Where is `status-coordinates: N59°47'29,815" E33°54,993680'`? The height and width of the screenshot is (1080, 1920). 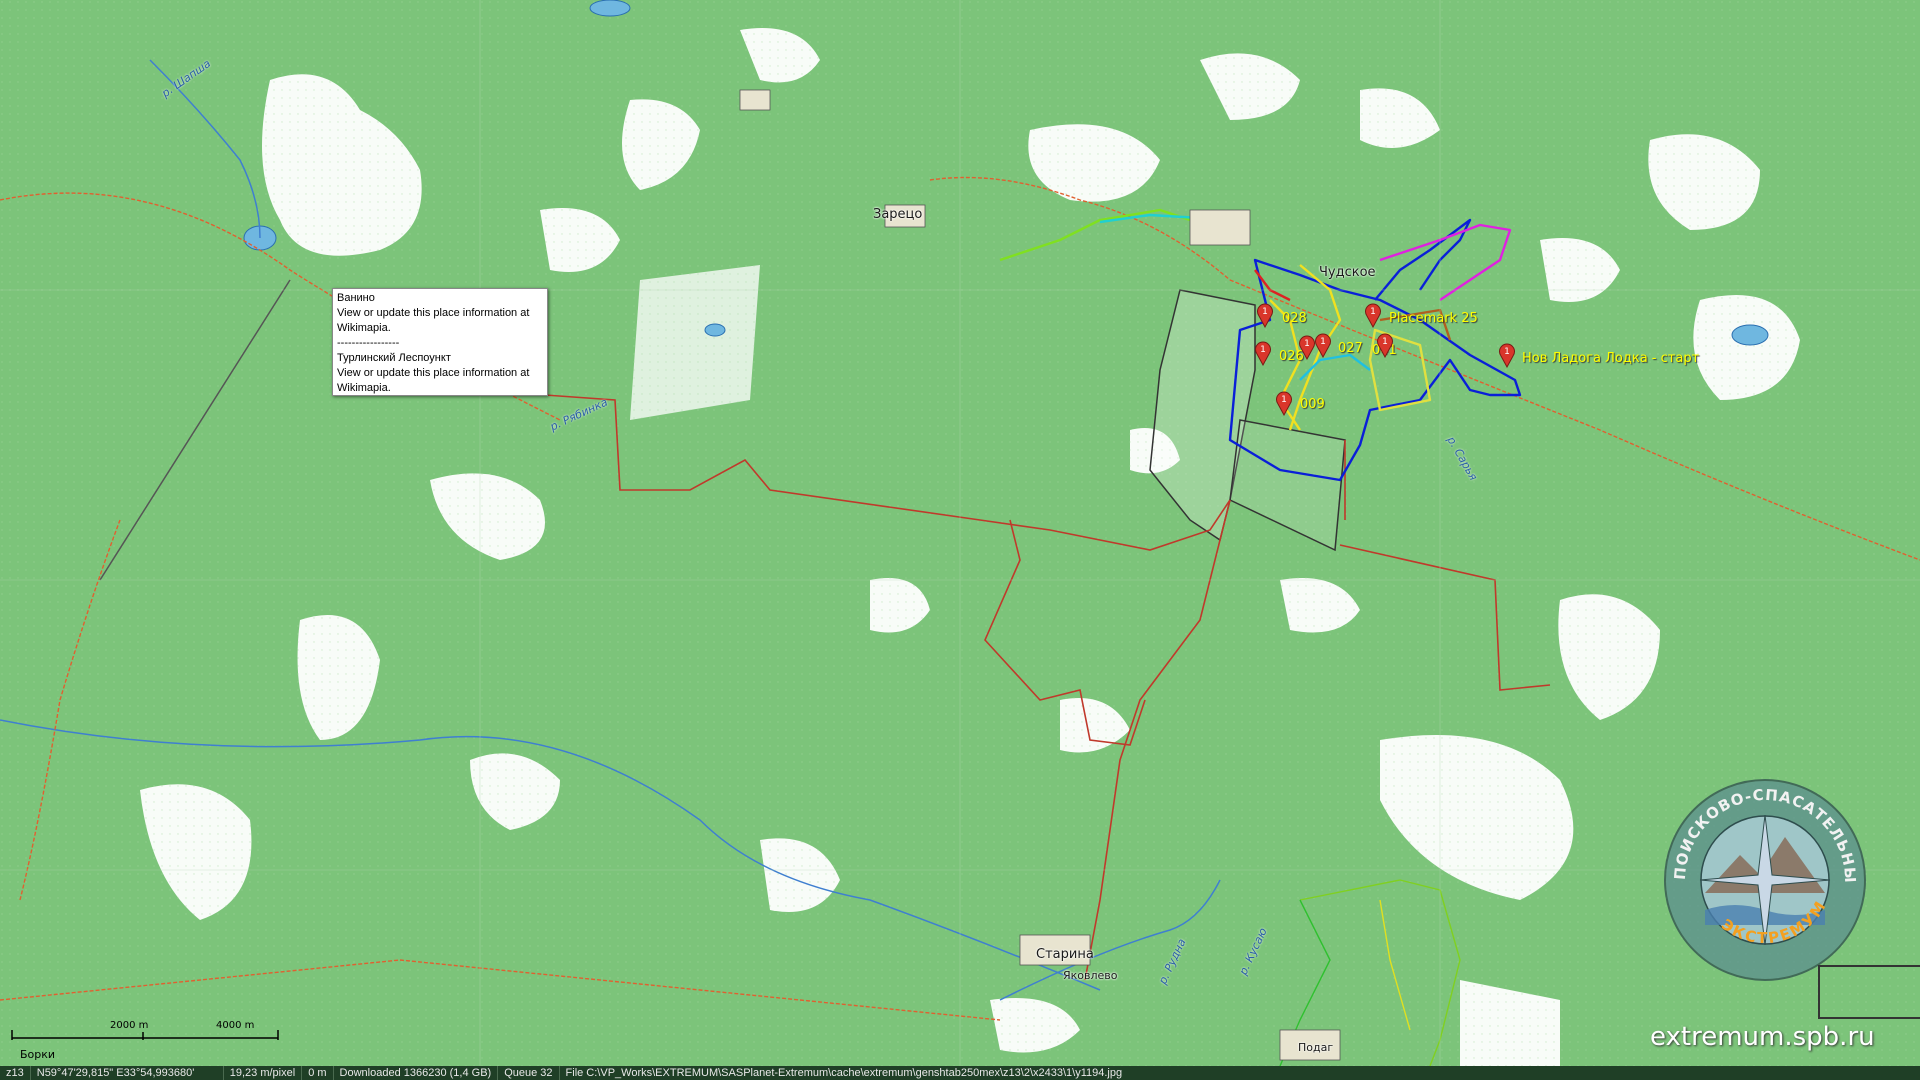 status-coordinates: N59°47'29,815" E33°54,993680' is located at coordinates (127, 1073).